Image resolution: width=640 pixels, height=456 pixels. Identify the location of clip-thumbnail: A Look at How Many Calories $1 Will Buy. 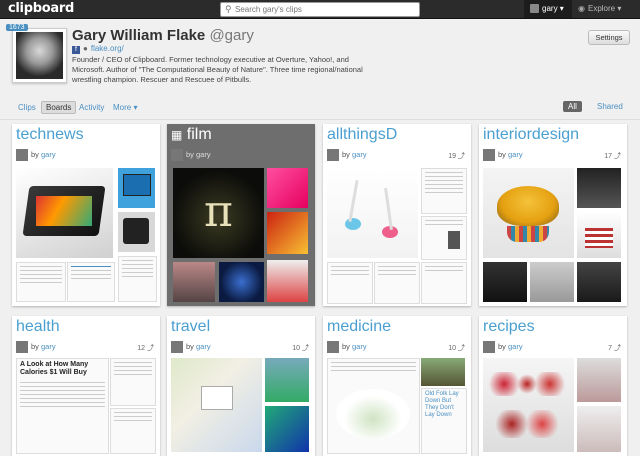
(62, 406).